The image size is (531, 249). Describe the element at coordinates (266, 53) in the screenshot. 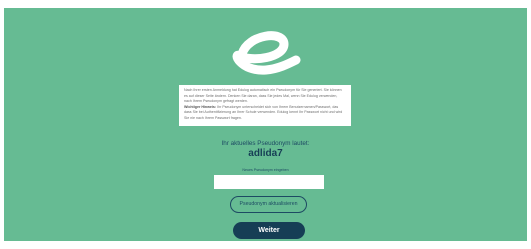

I see `brand-swoosh-logo-icon` at that location.